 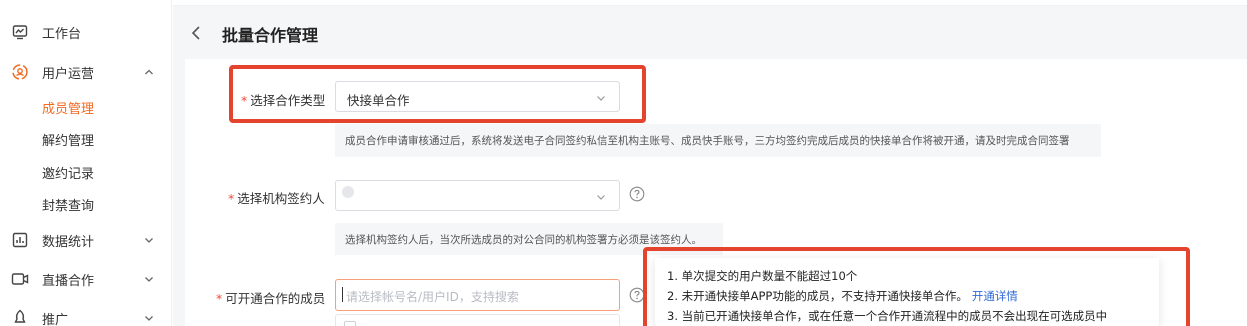 I want to click on sidebar-item-workbench: 工作台, so click(x=86, y=32).